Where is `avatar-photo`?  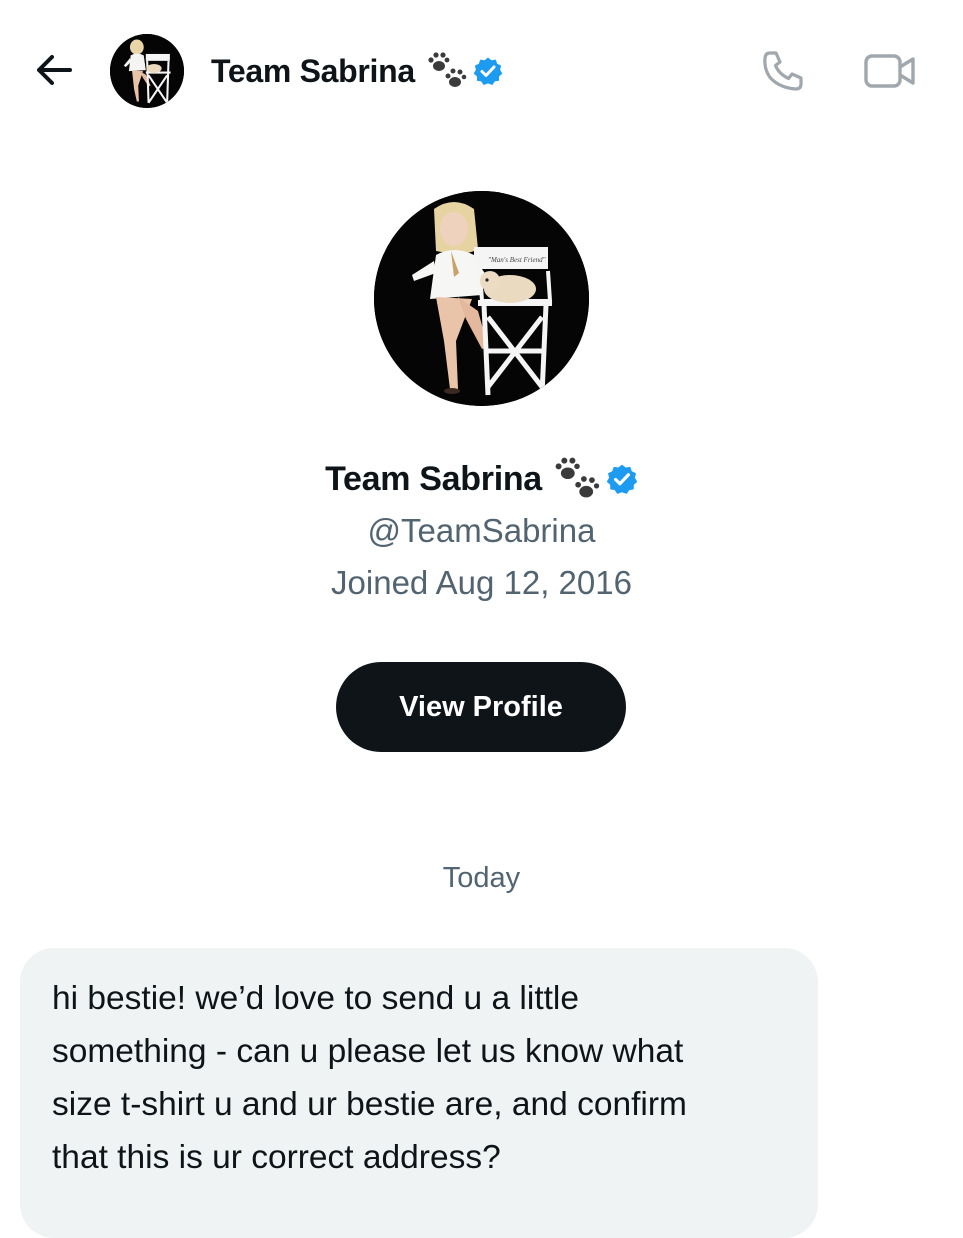
avatar-photo is located at coordinates (147, 71).